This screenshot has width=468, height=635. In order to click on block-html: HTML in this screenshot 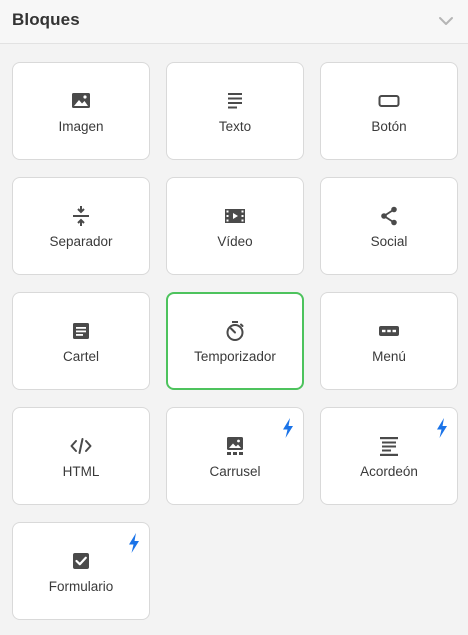, I will do `click(81, 456)`.